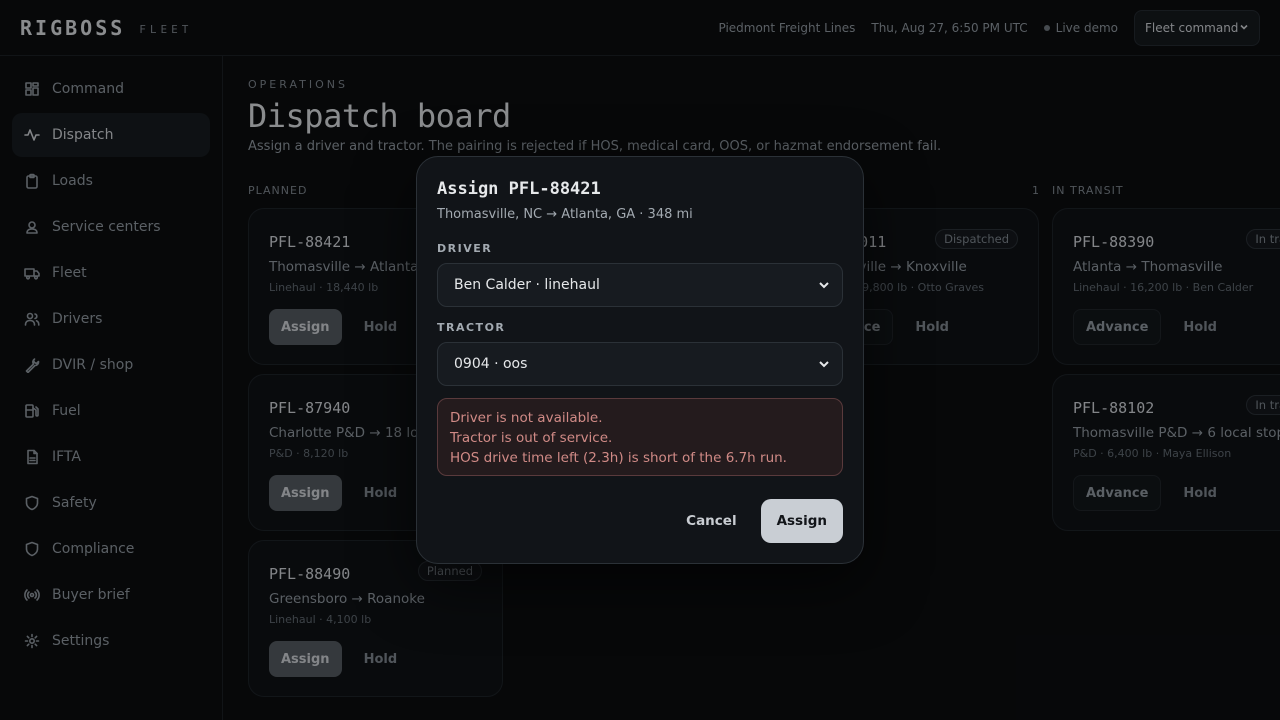  Describe the element at coordinates (465, 248) in the screenshot. I see `driver-label: DRIVER` at that location.